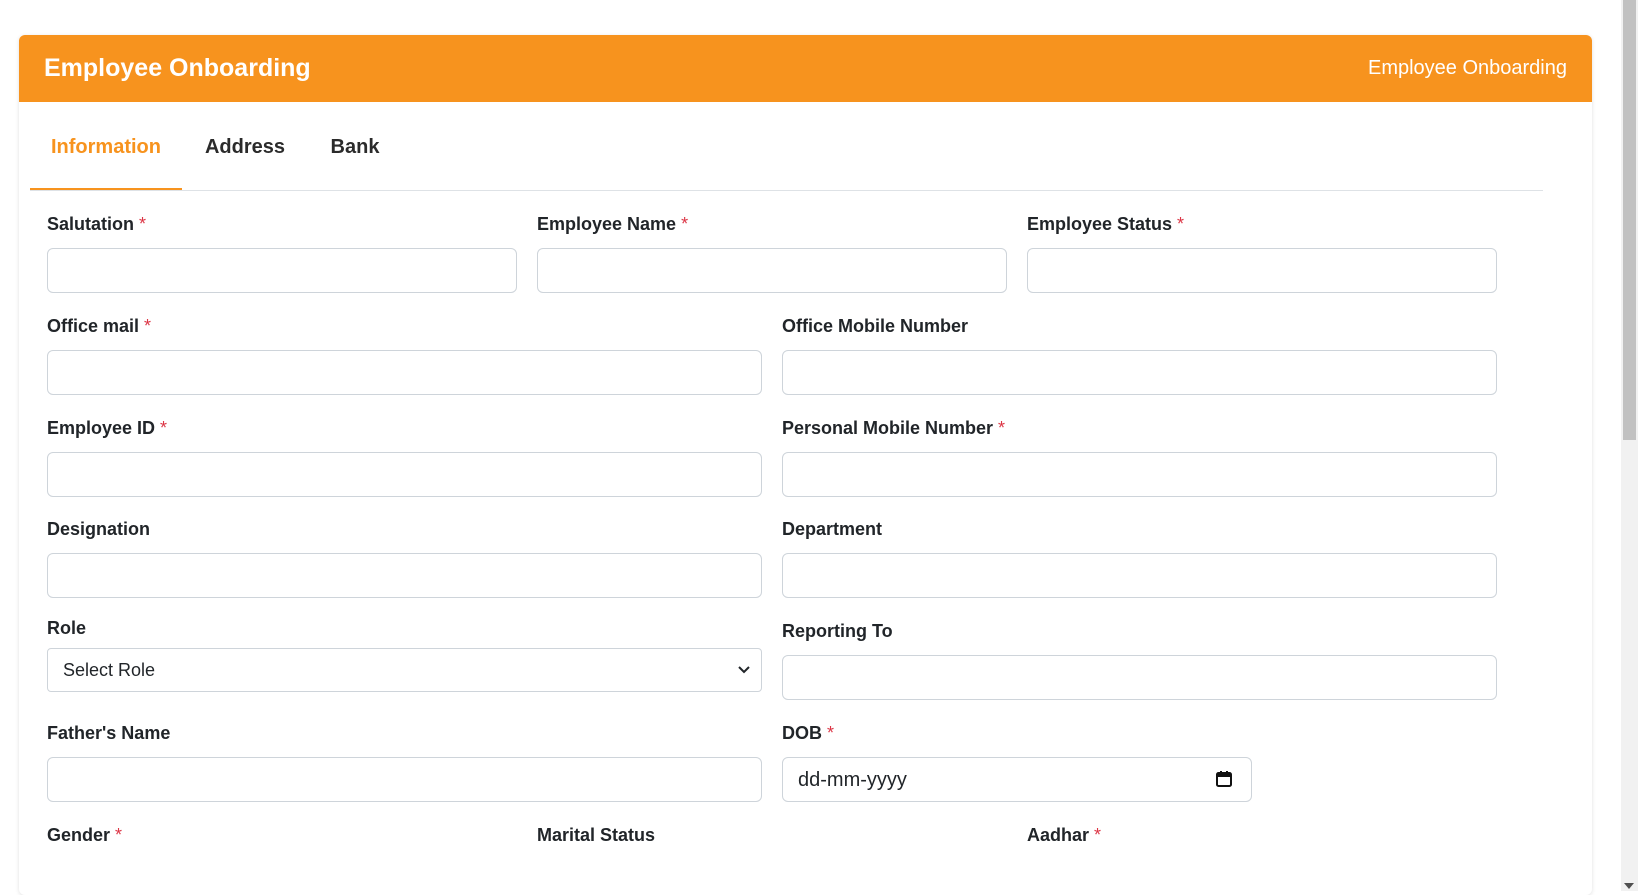 This screenshot has height=895, width=1638. I want to click on scrollbar-thumb, so click(1629, 220).